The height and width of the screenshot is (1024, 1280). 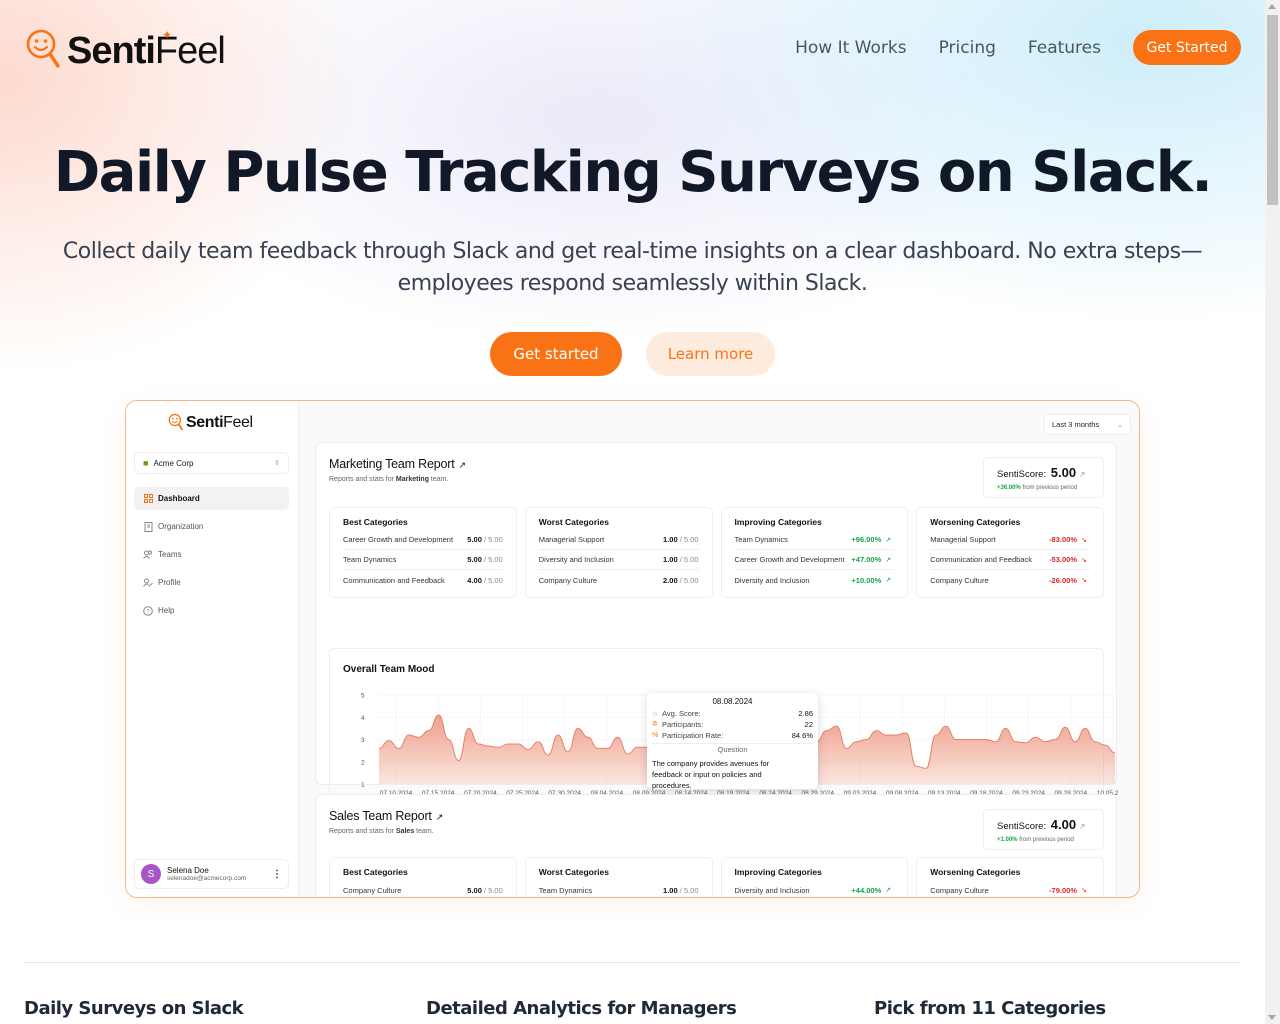 I want to click on get-started-nav-button: Get Started, so click(x=1187, y=47).